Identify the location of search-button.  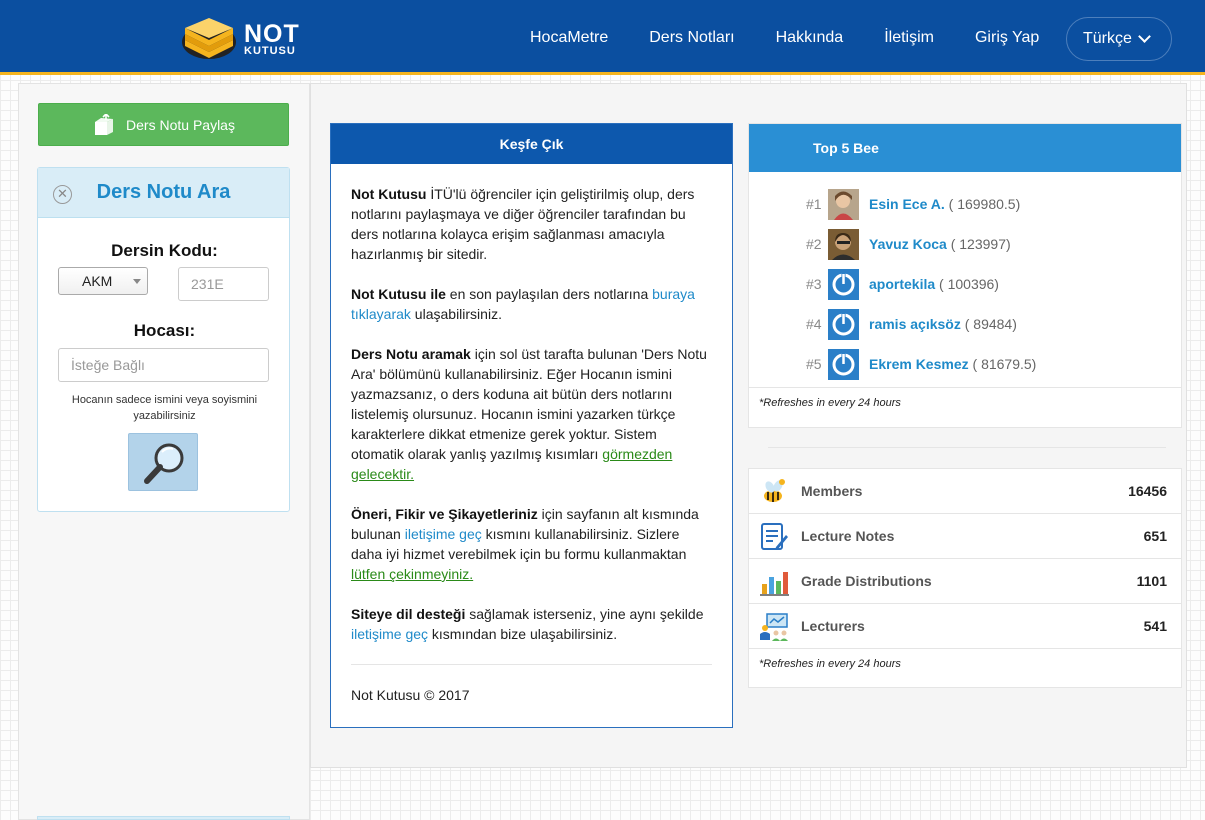
(163, 462).